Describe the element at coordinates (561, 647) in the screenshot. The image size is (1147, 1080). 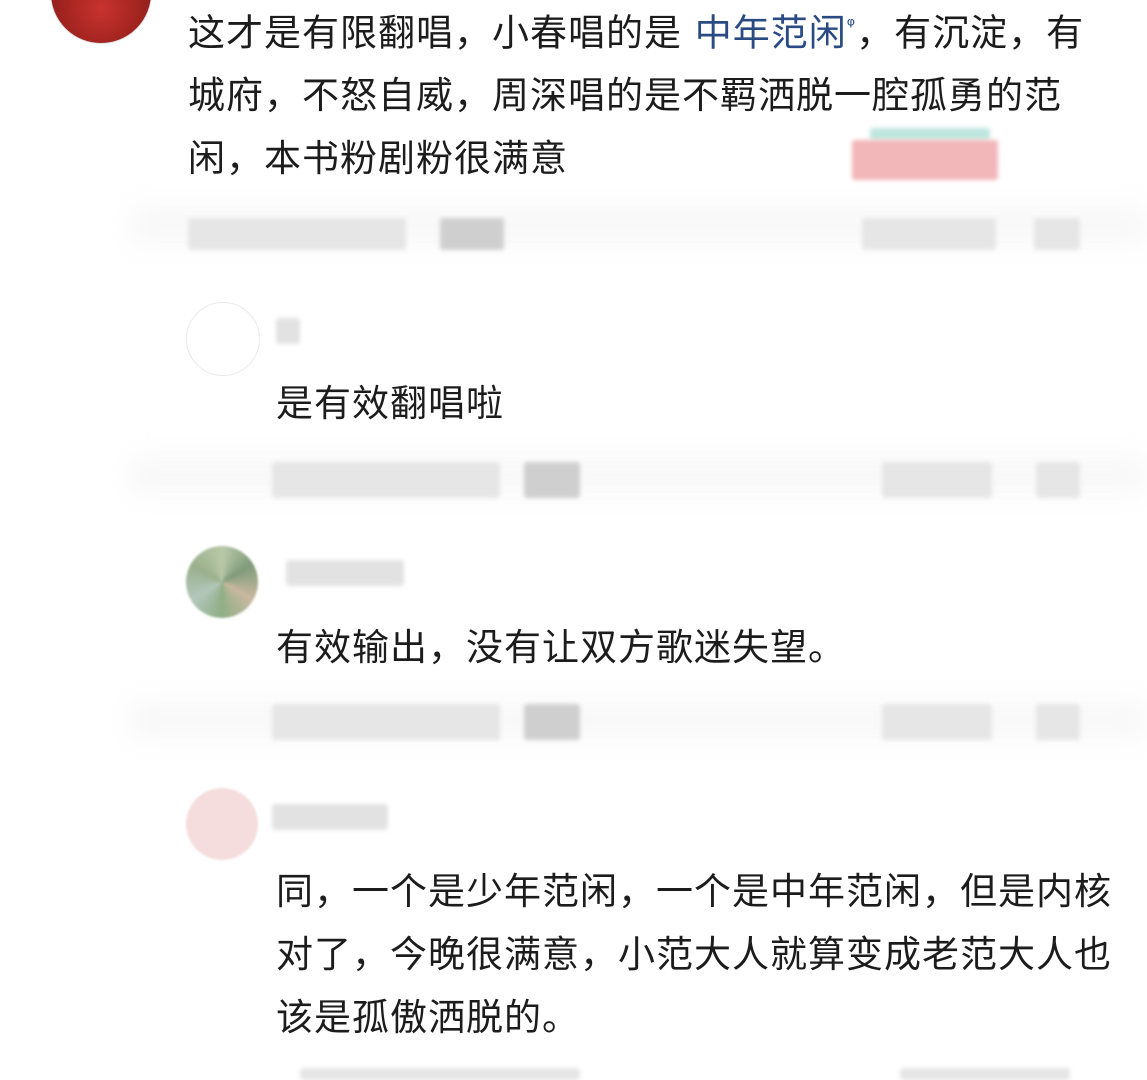
I see `reply-text: 有效输出，没有让双方歌迷失望。` at that location.